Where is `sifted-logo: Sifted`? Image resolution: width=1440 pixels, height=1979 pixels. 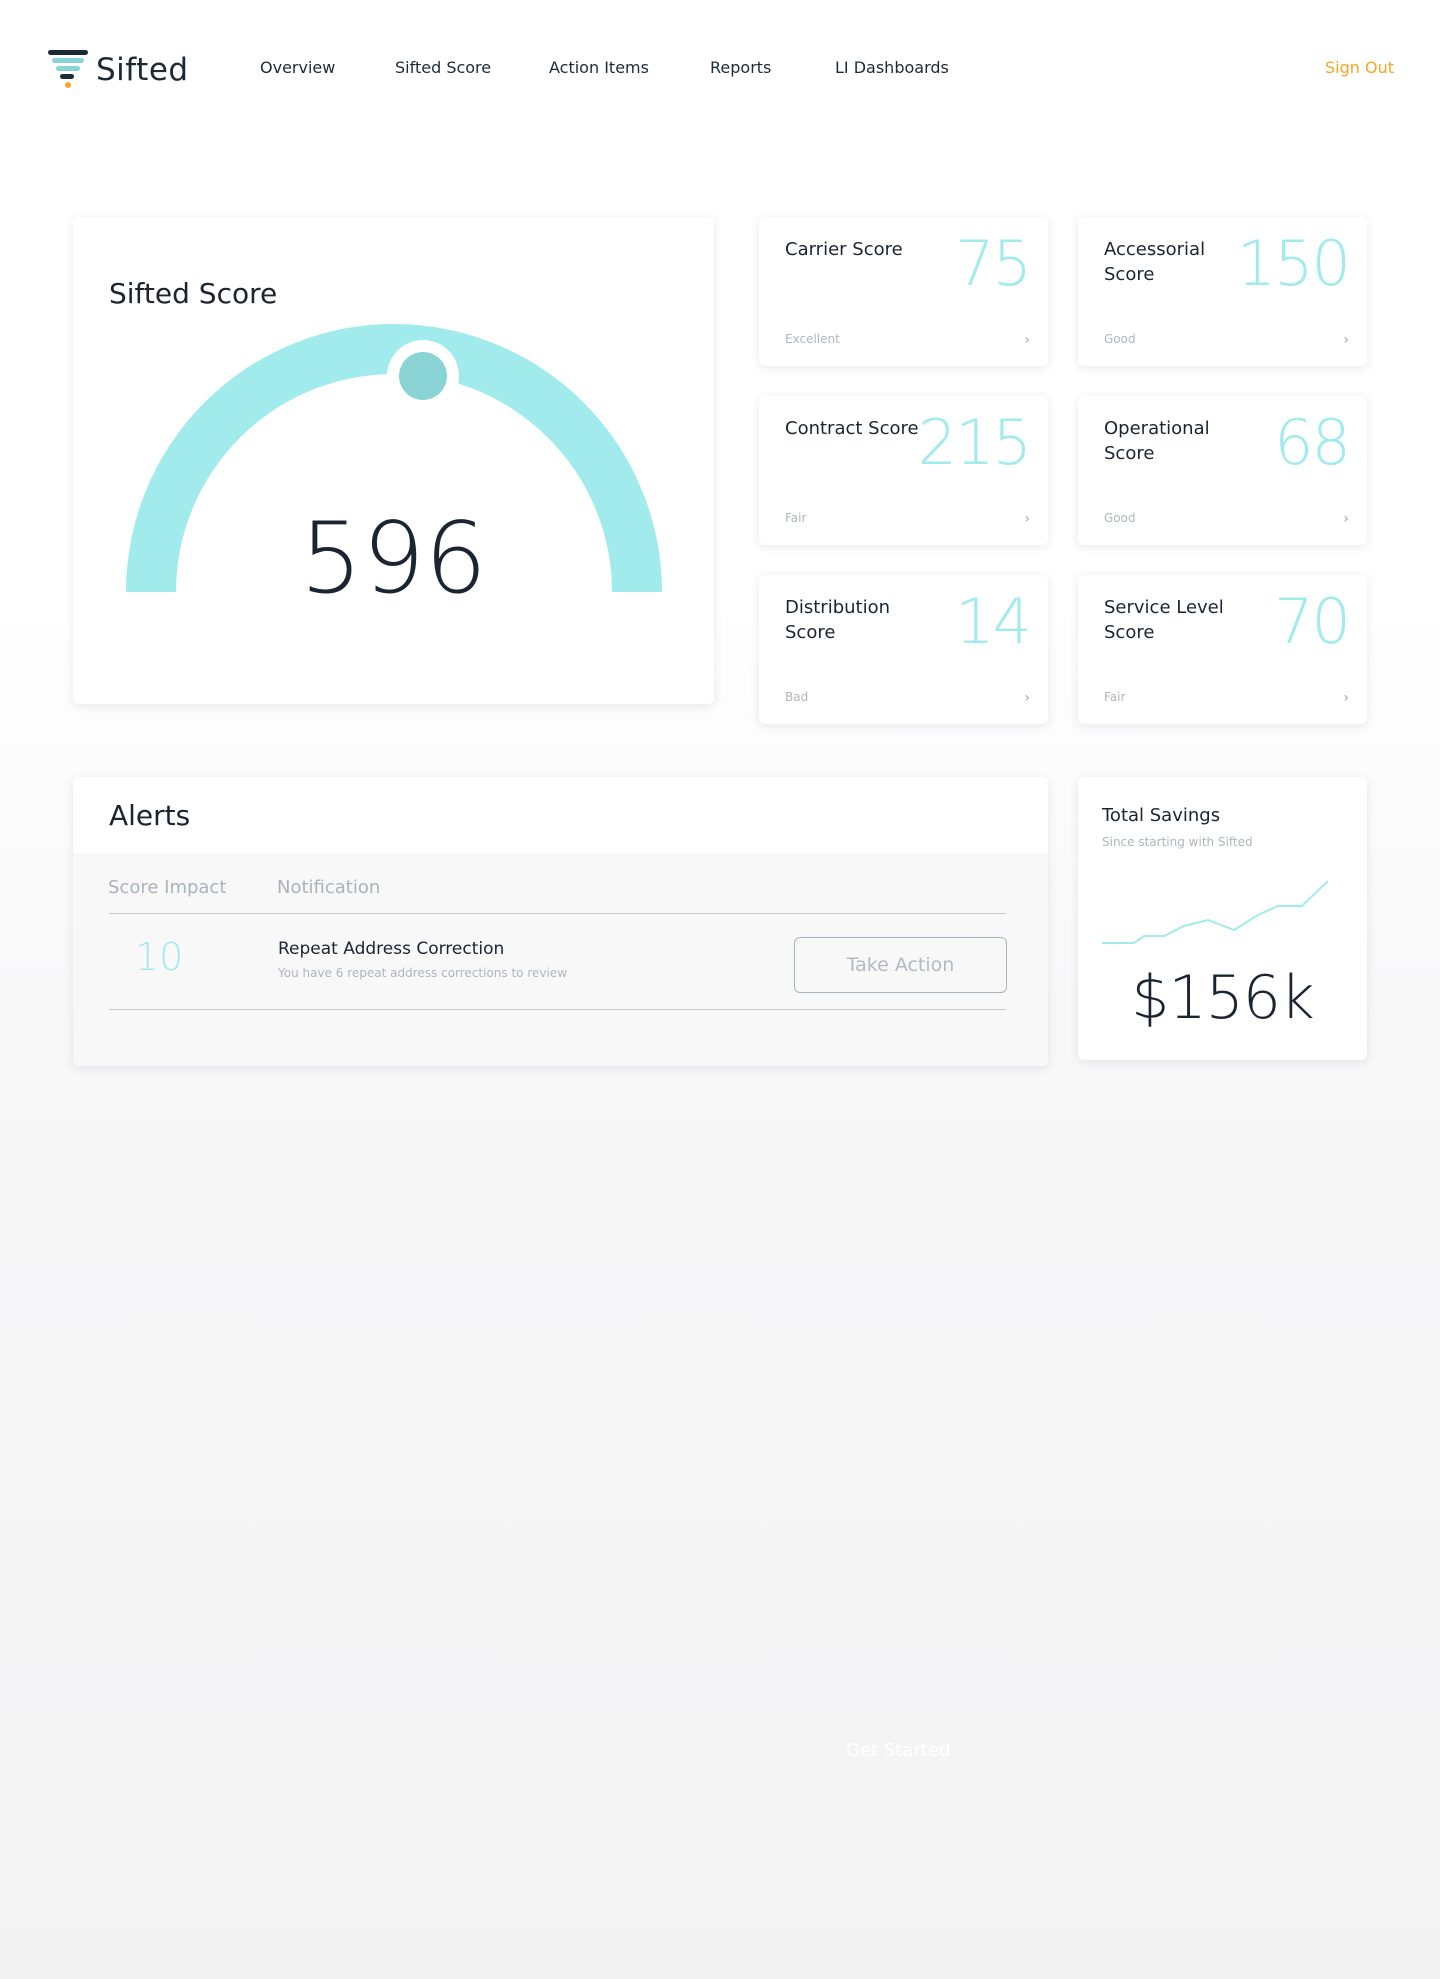 sifted-logo: Sifted is located at coordinates (118, 70).